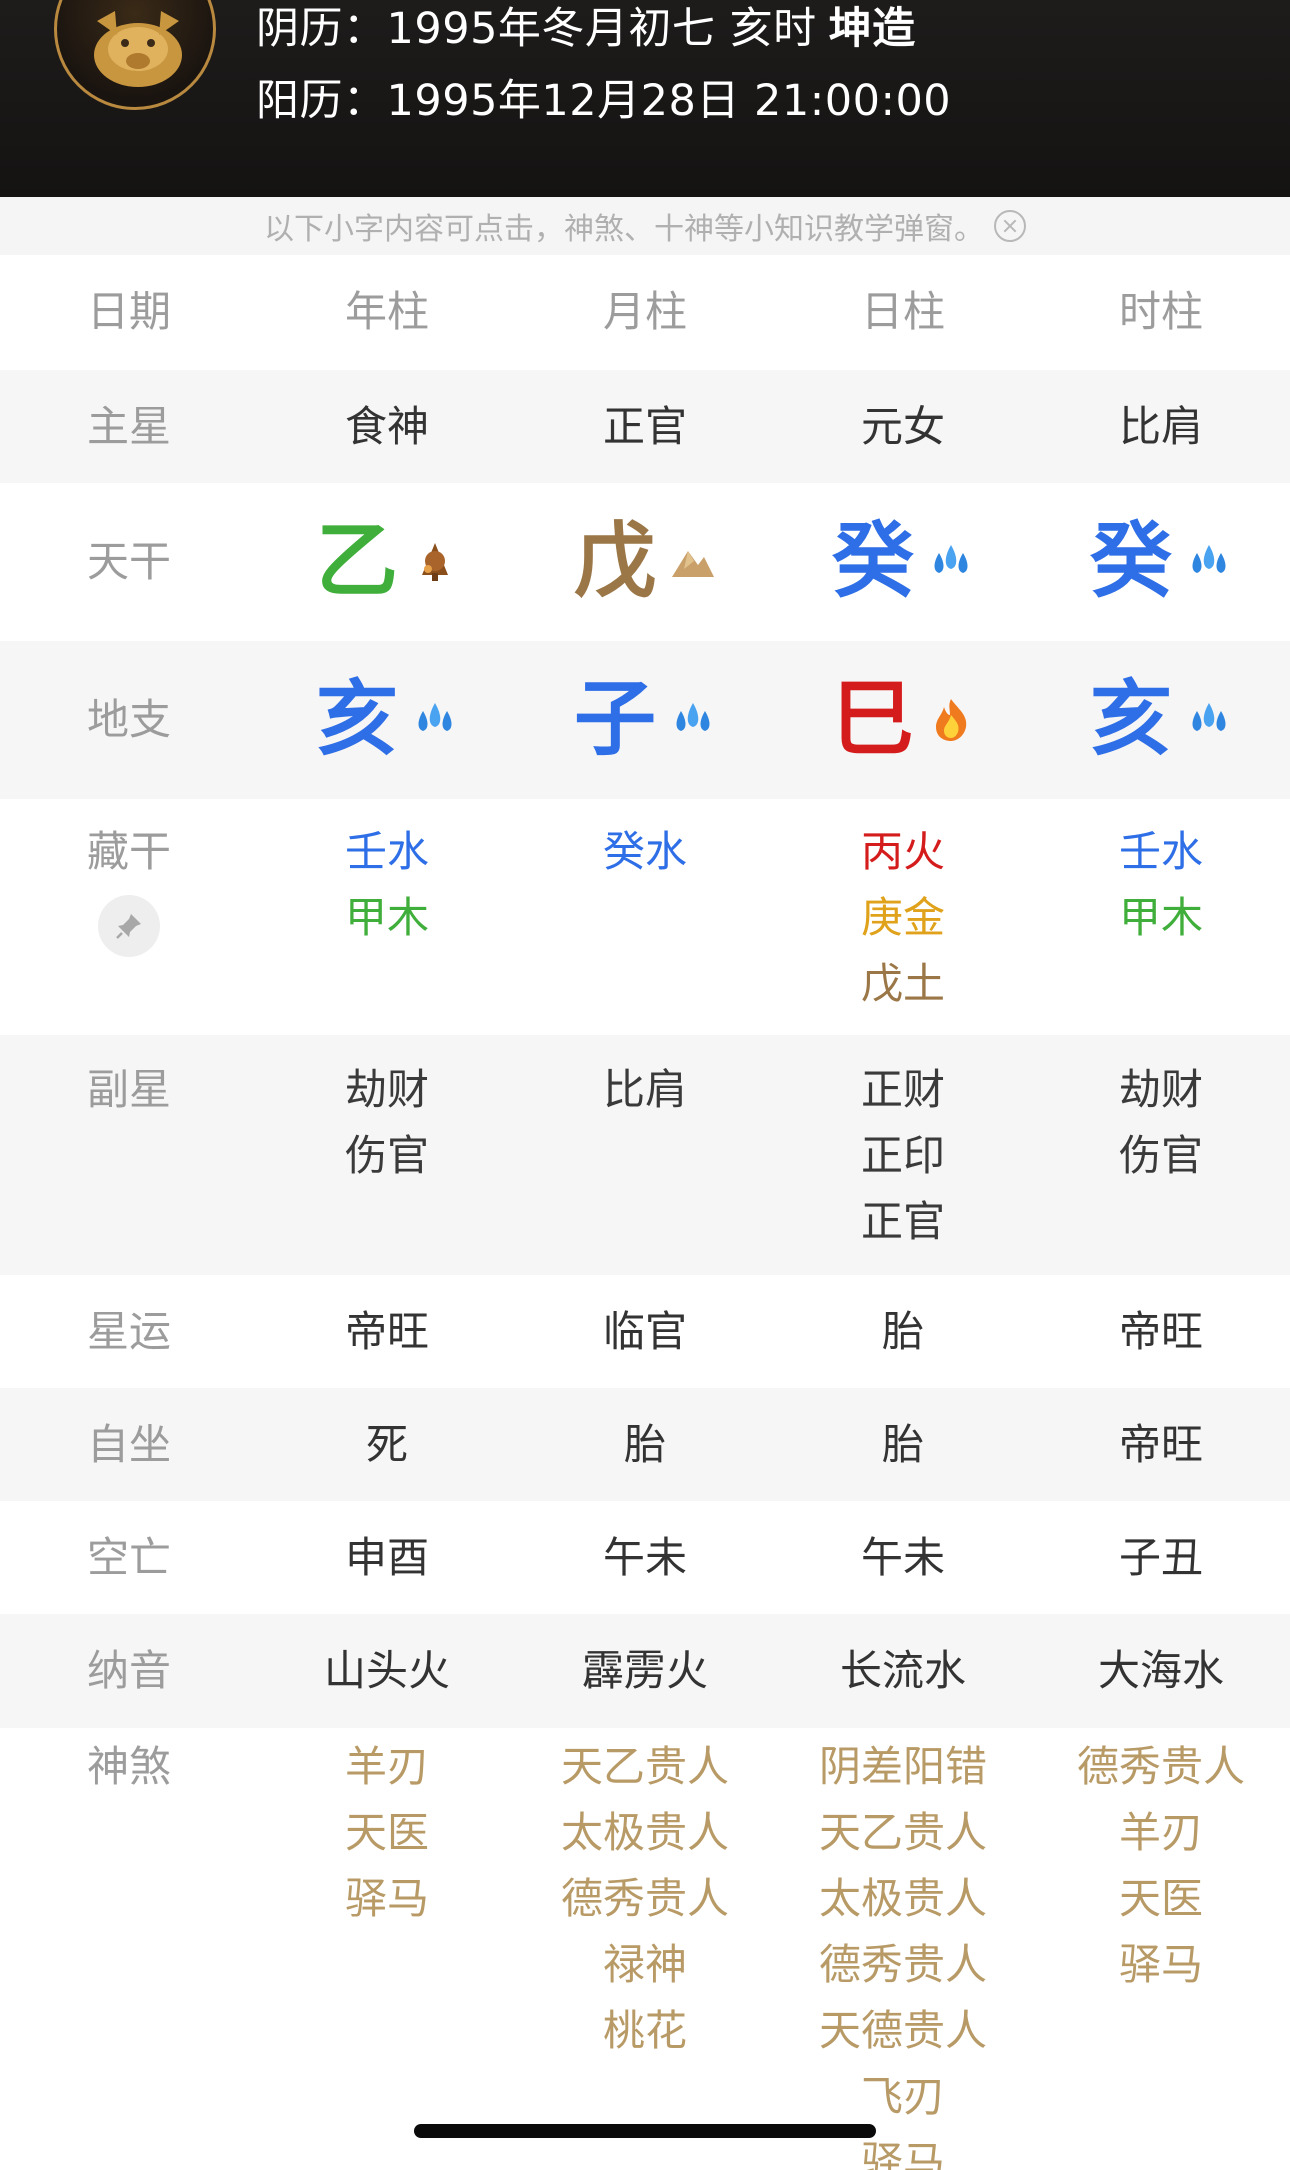  I want to click on hidden-stem-month: 癸水, so click(645, 852).